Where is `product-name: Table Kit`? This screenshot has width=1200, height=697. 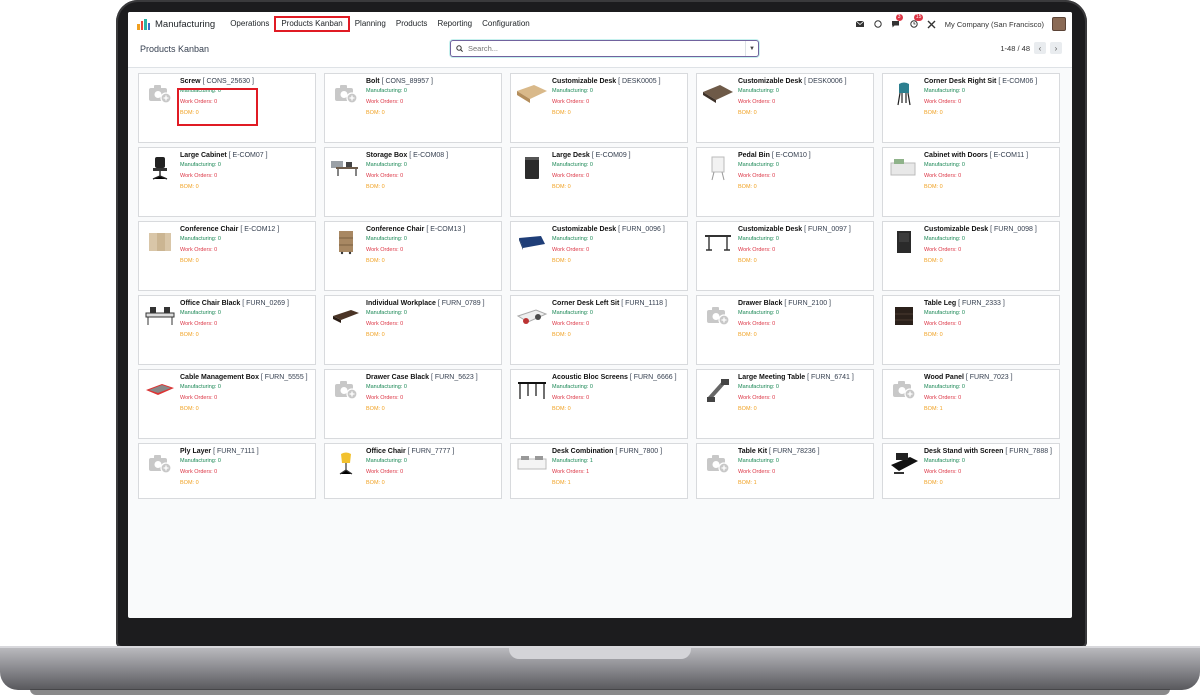
product-name: Table Kit is located at coordinates (753, 451).